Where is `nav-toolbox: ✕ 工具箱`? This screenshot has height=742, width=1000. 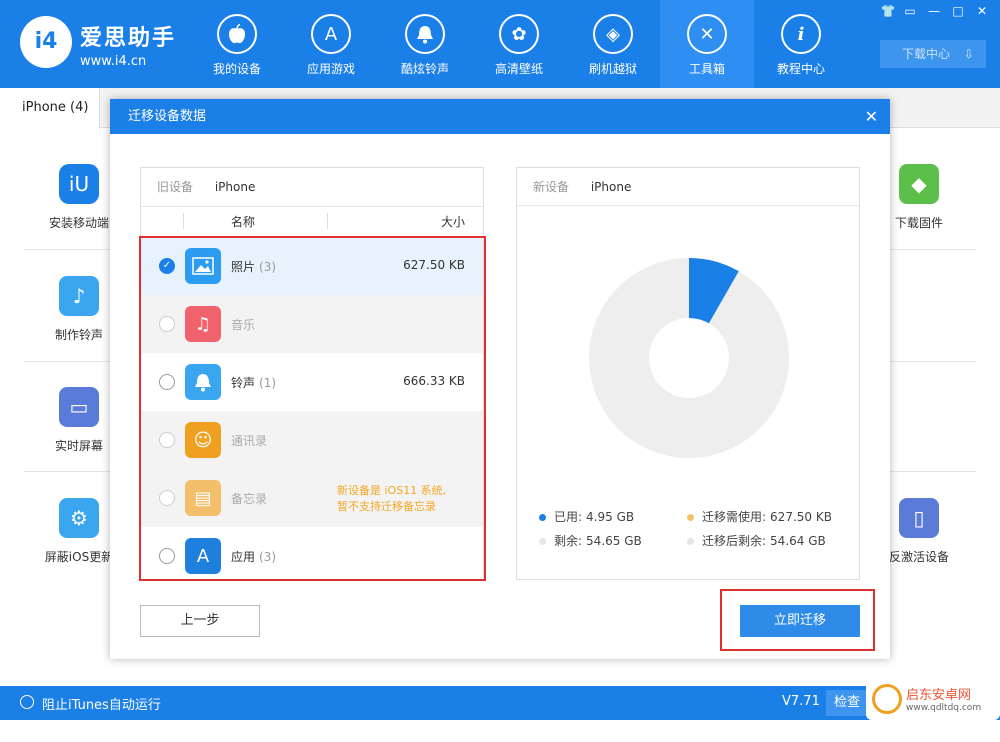 nav-toolbox: ✕ 工具箱 is located at coordinates (707, 44).